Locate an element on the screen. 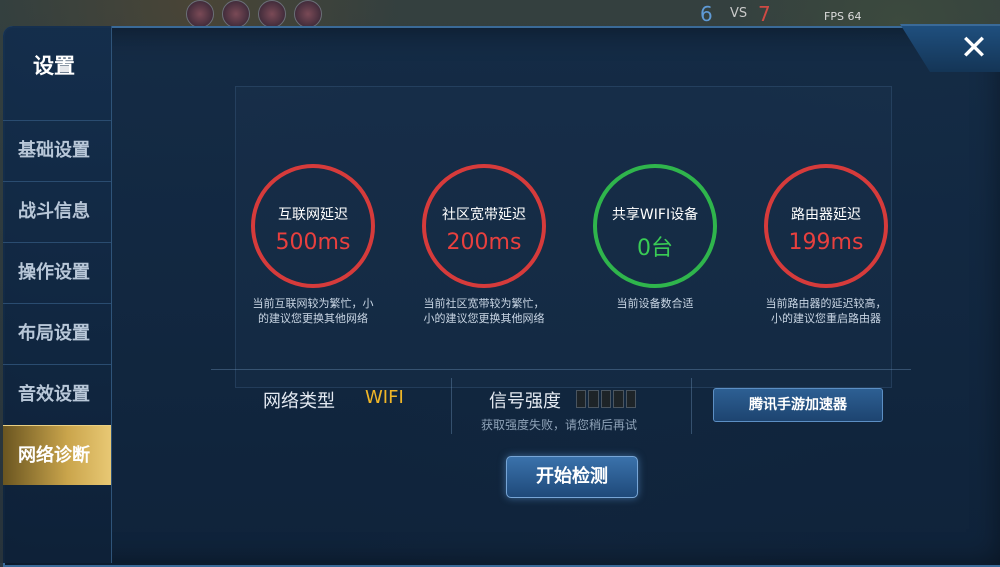 This screenshot has width=1000, height=567. metric-note: 当前设备数合适 is located at coordinates (655, 303).